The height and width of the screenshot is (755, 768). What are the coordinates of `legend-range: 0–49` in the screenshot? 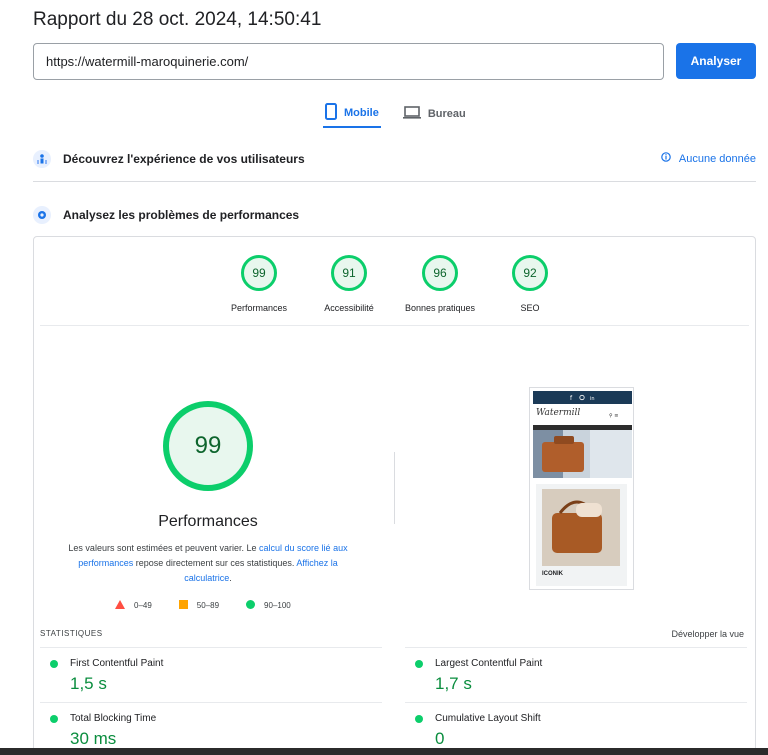 It's located at (143, 605).